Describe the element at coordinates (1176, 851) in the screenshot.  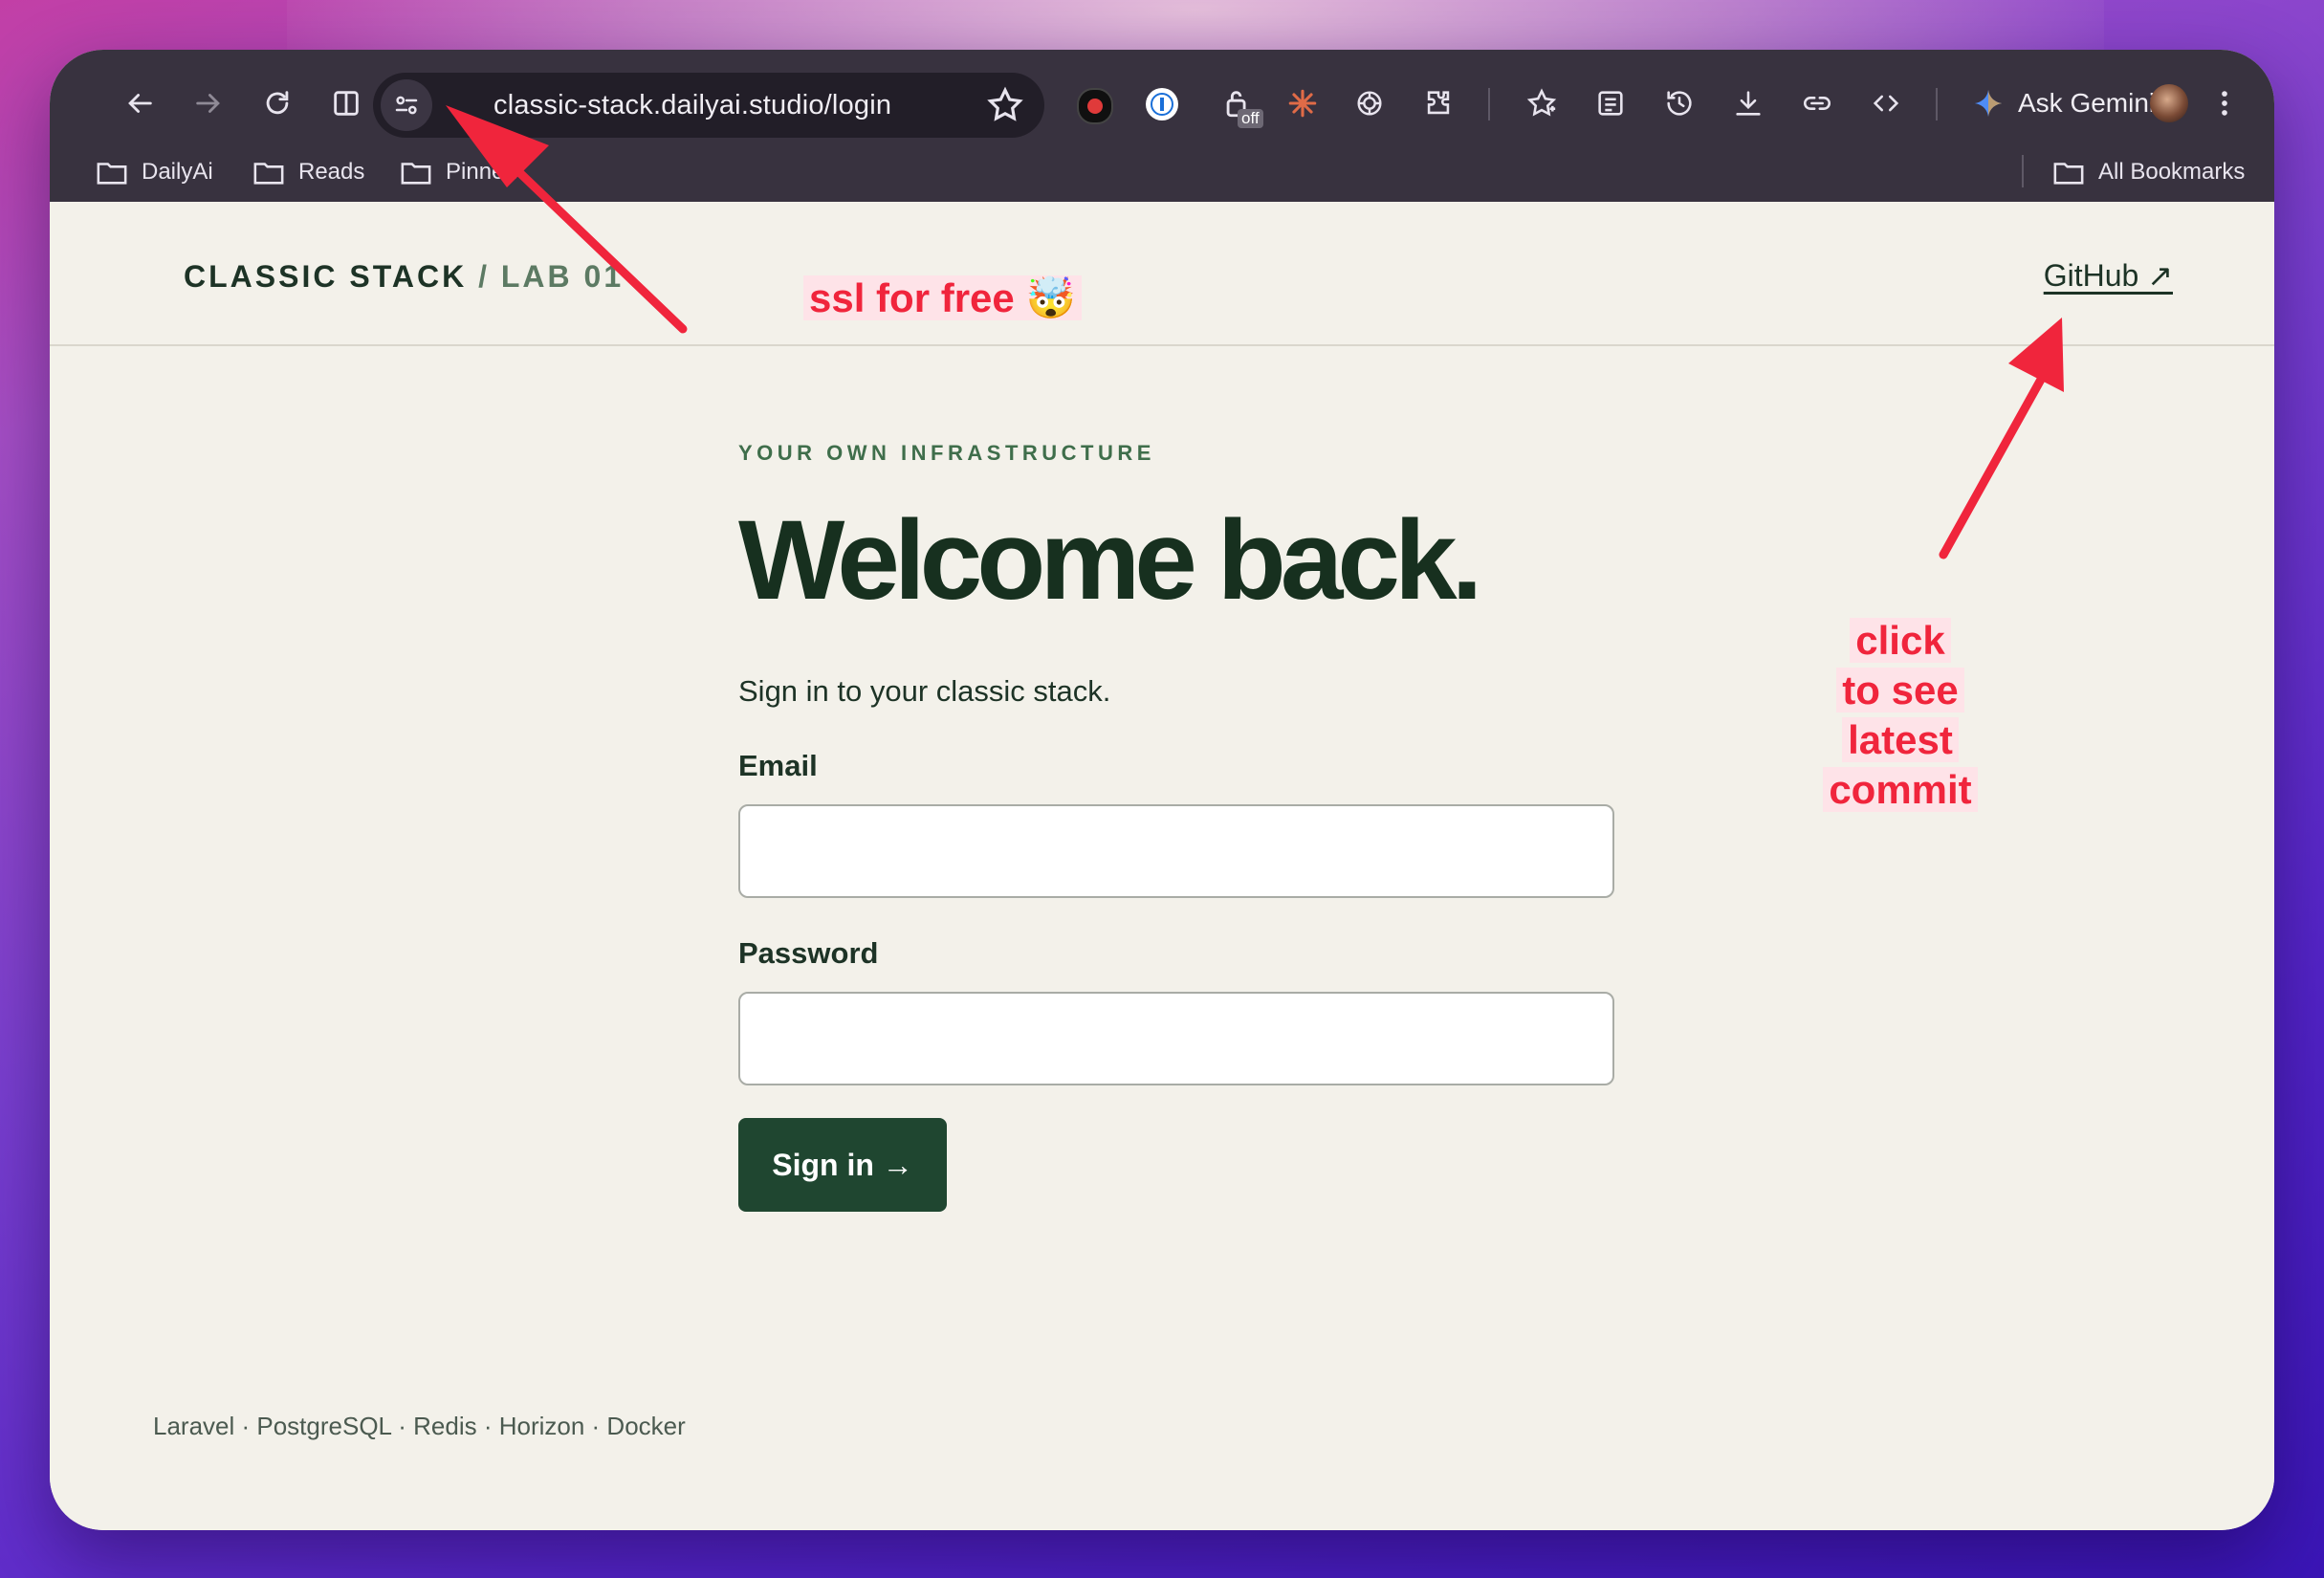
I see `email-field` at that location.